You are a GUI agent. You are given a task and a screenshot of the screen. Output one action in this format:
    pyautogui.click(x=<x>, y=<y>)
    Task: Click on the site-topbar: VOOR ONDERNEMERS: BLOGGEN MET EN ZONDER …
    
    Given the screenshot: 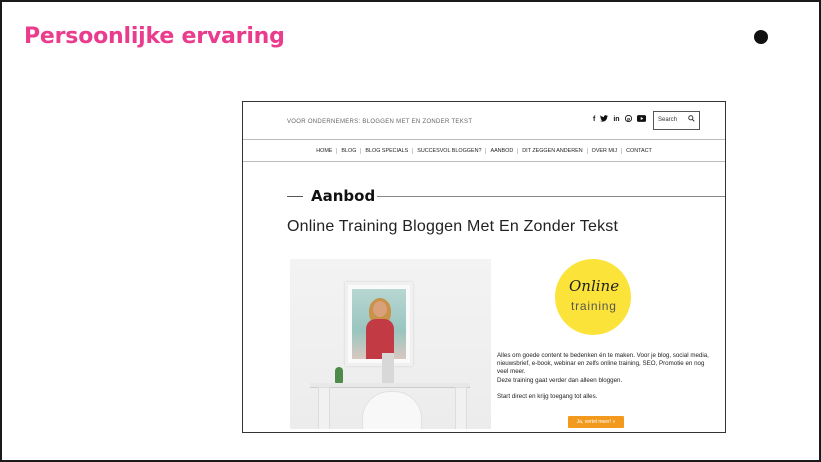 What is the action you would take?
    pyautogui.click(x=484, y=120)
    